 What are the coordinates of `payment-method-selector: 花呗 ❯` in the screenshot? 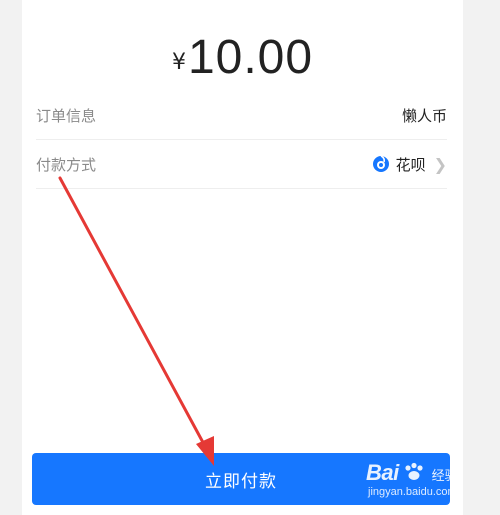 It's located at (409, 164).